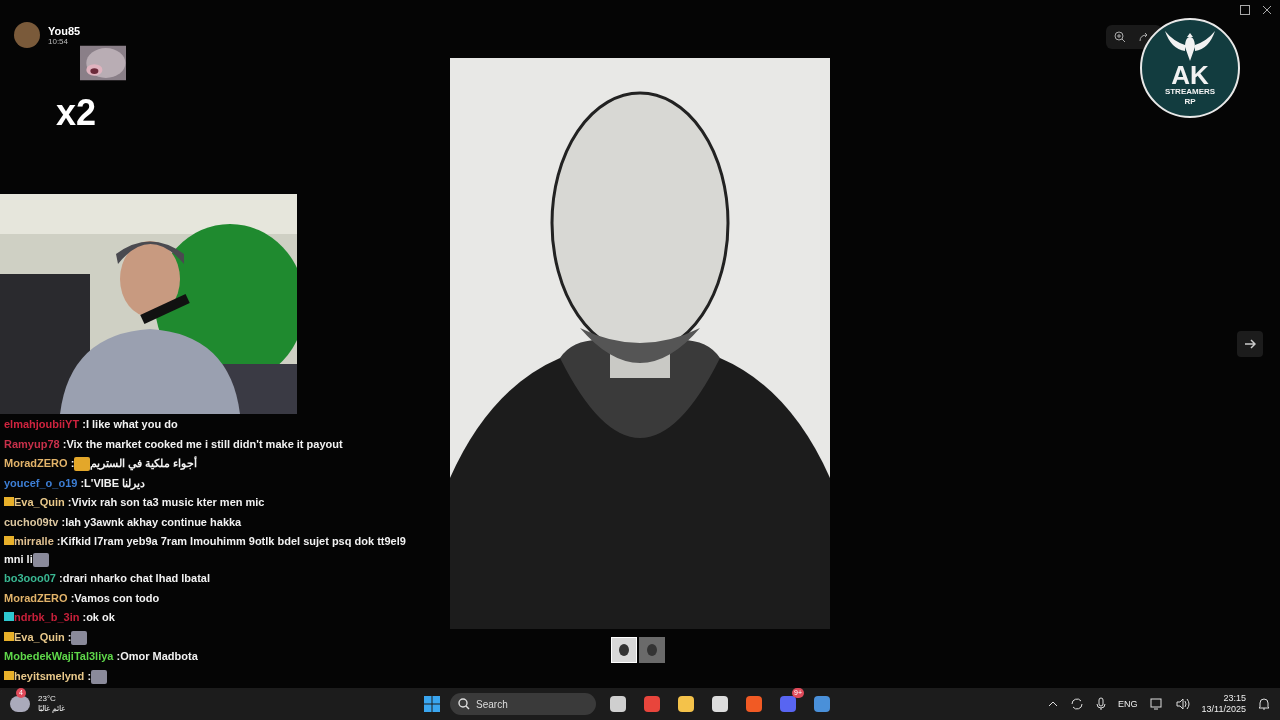  What do you see at coordinates (115, 482) in the screenshot?
I see `chat-message: L'VIBE ديرلنا` at bounding box center [115, 482].